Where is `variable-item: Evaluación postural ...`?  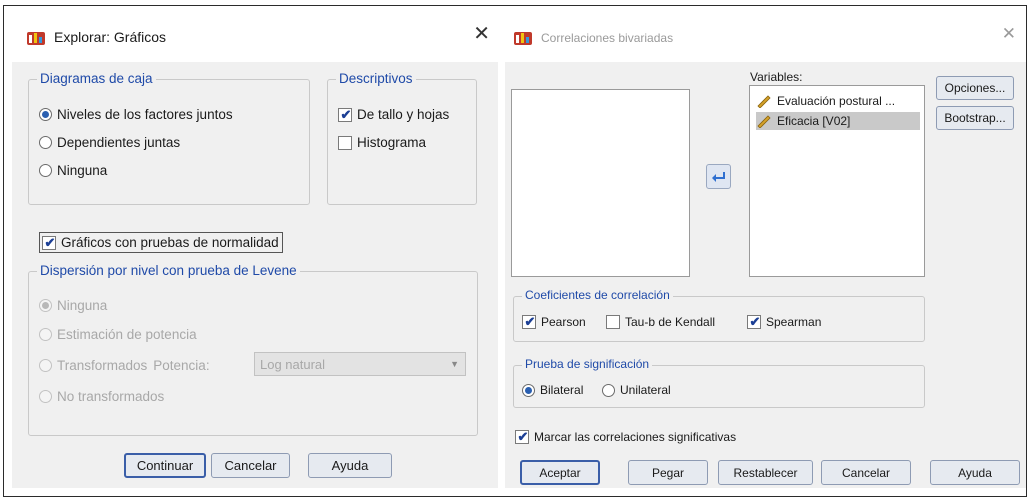
variable-item: Evaluación postural ... is located at coordinates (838, 101).